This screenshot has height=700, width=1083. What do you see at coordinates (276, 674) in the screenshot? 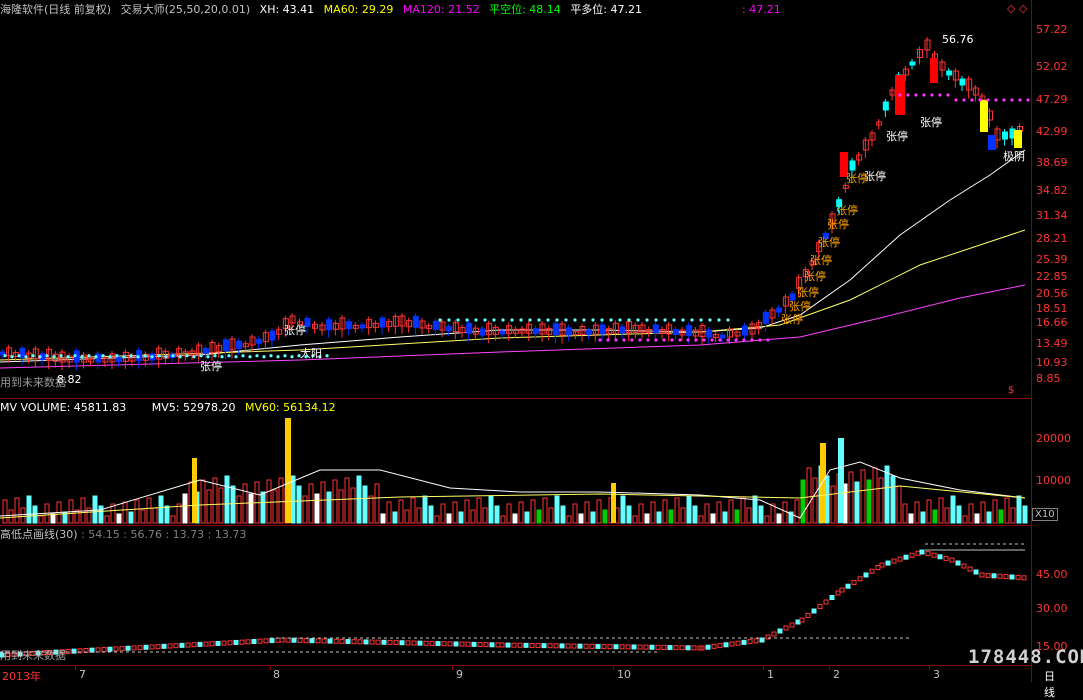
I see `time-label: 8` at bounding box center [276, 674].